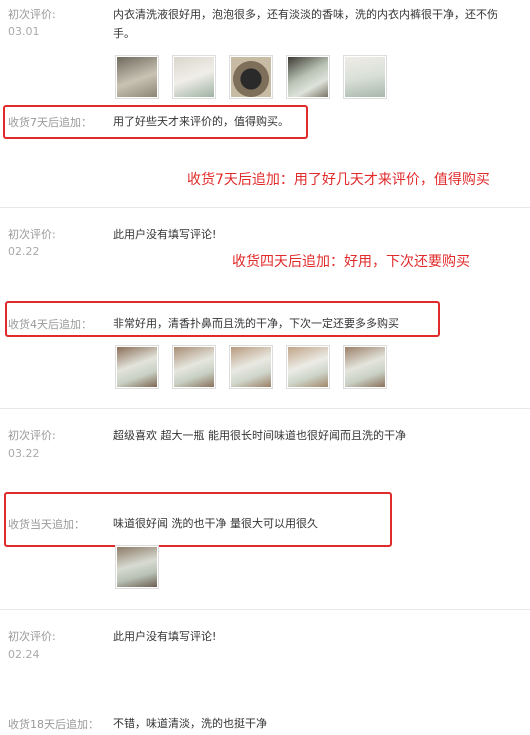 The image size is (530, 735). Describe the element at coordinates (24, 654) in the screenshot. I see `review-date: 02.24` at that location.